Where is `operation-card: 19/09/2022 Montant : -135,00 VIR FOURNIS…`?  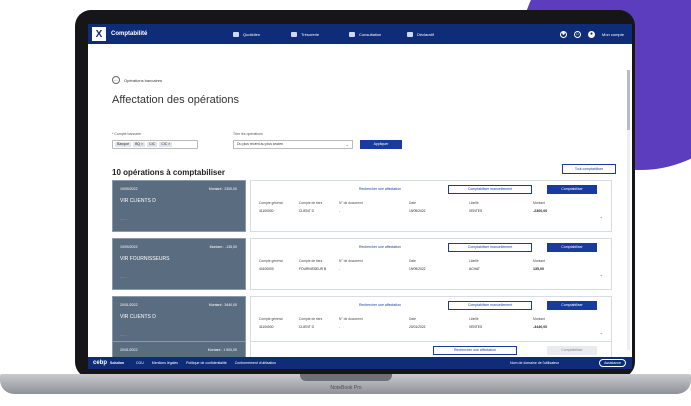
operation-card: 19/09/2022 Montant : -135,00 VIR FOURNIS… is located at coordinates (179, 264).